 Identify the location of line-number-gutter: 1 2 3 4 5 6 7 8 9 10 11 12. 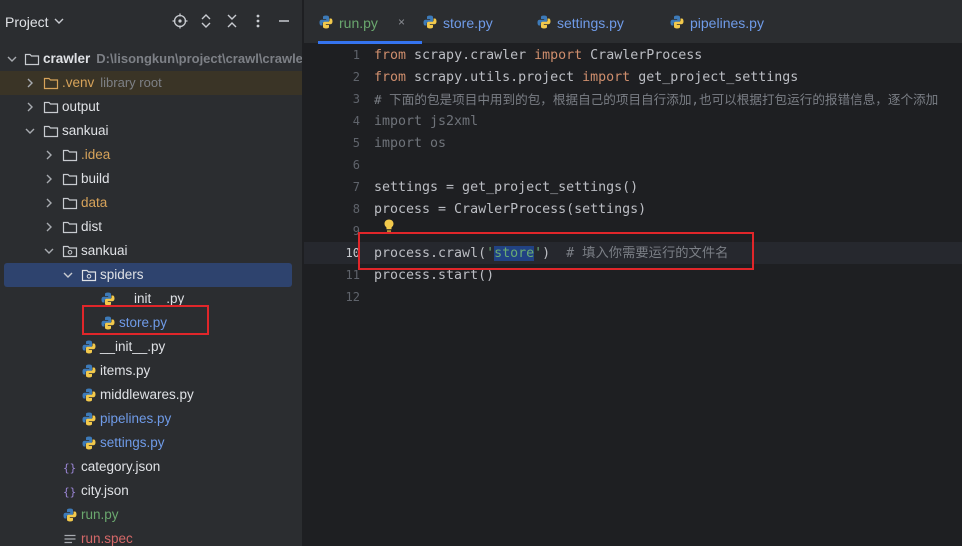
(332, 295).